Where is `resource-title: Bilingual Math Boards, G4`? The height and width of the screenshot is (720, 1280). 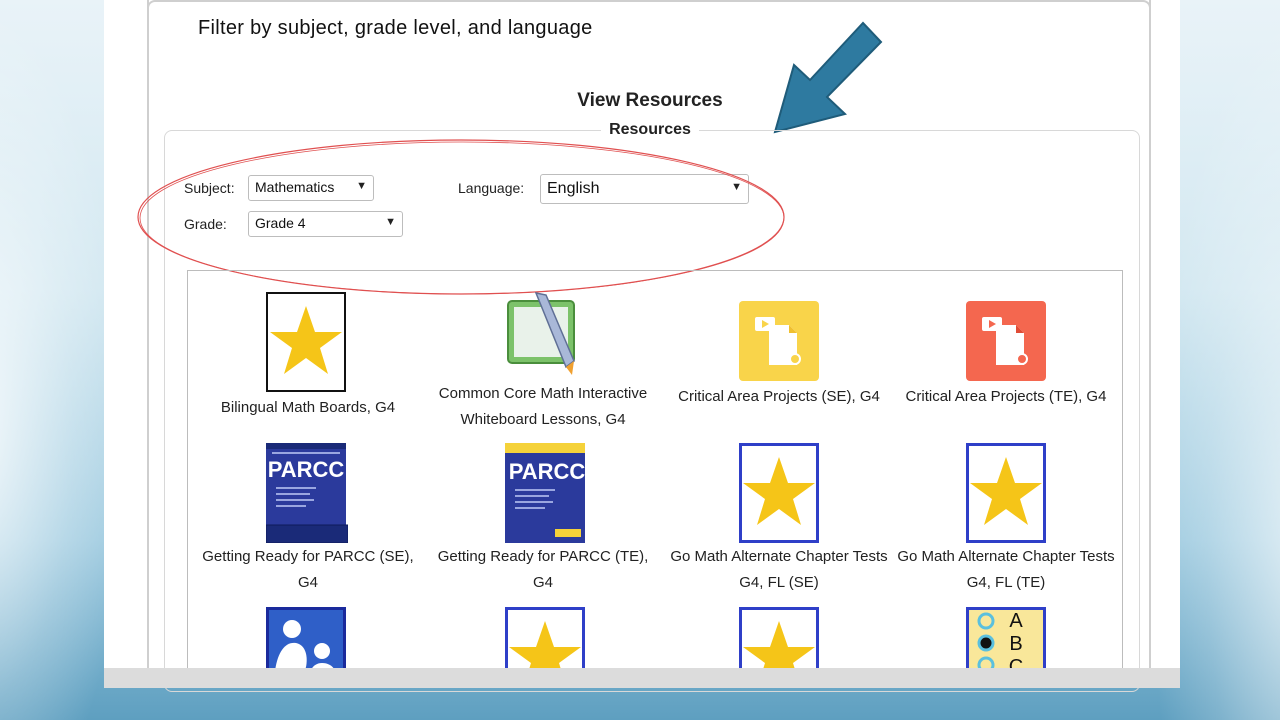
resource-title: Bilingual Math Boards, G4 is located at coordinates (308, 407).